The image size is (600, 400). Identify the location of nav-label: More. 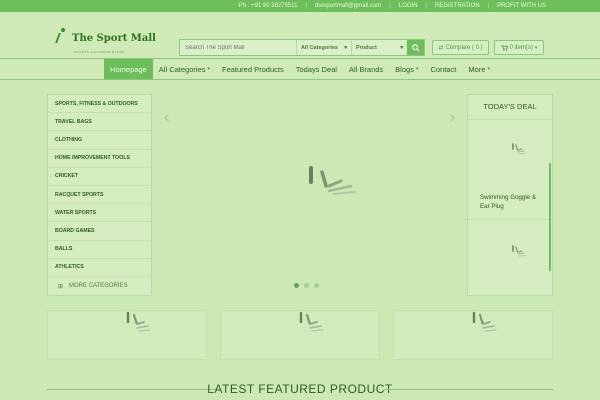
(477, 69).